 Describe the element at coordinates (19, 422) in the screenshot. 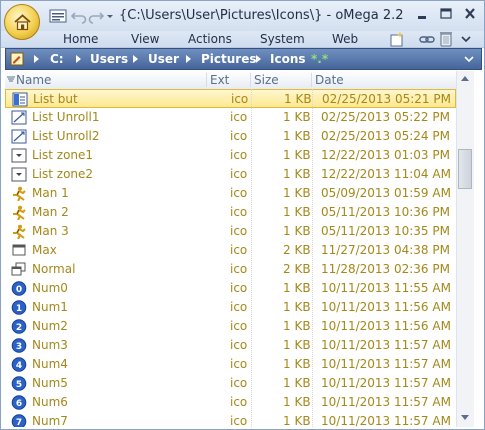

I see `svg-text: 7` at that location.